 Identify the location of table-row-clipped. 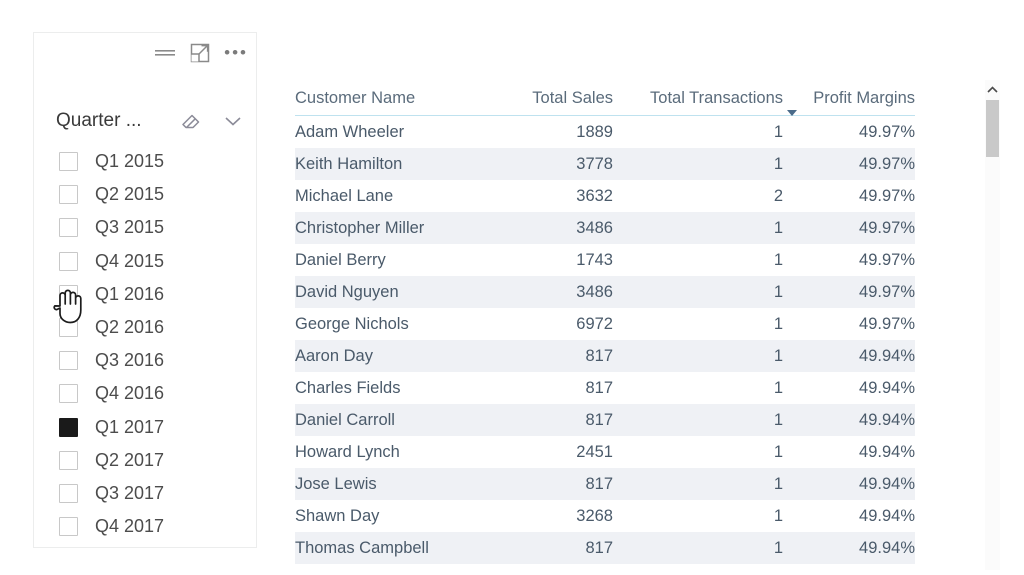
(605, 569).